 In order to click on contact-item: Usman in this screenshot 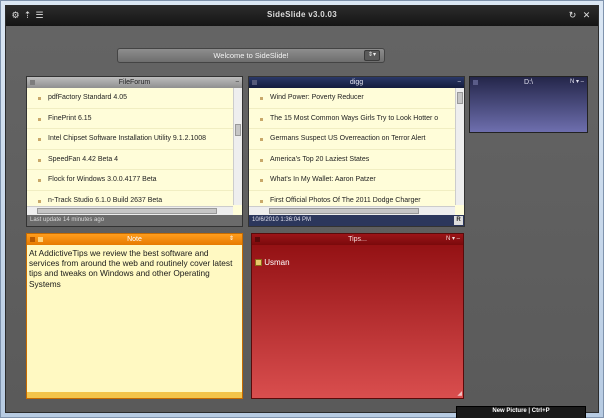, I will do `click(272, 262)`.